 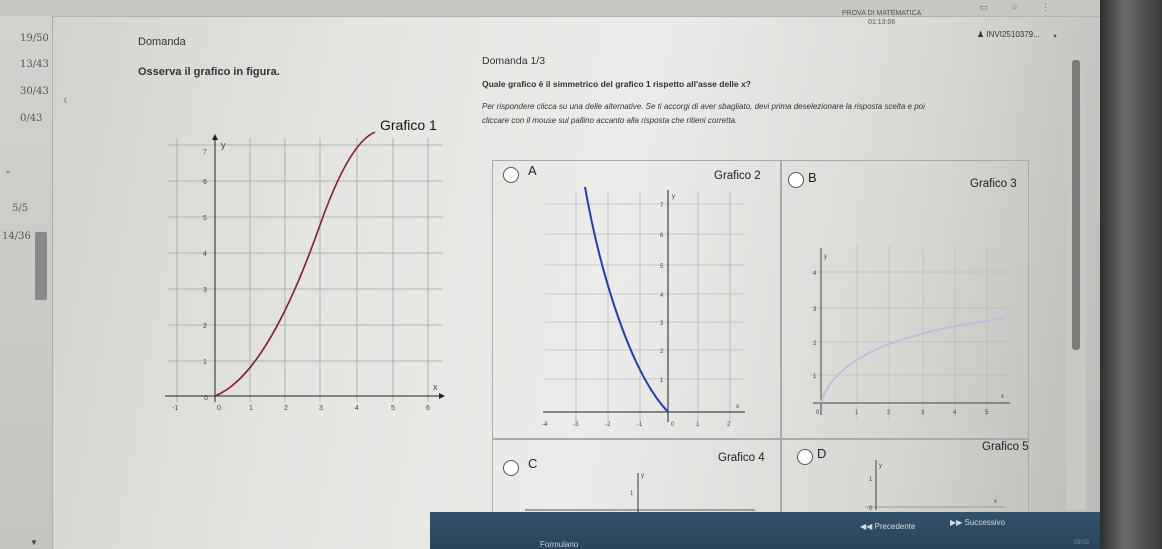 What do you see at coordinates (442, 396) in the screenshot?
I see `x-arrow-icon` at bounding box center [442, 396].